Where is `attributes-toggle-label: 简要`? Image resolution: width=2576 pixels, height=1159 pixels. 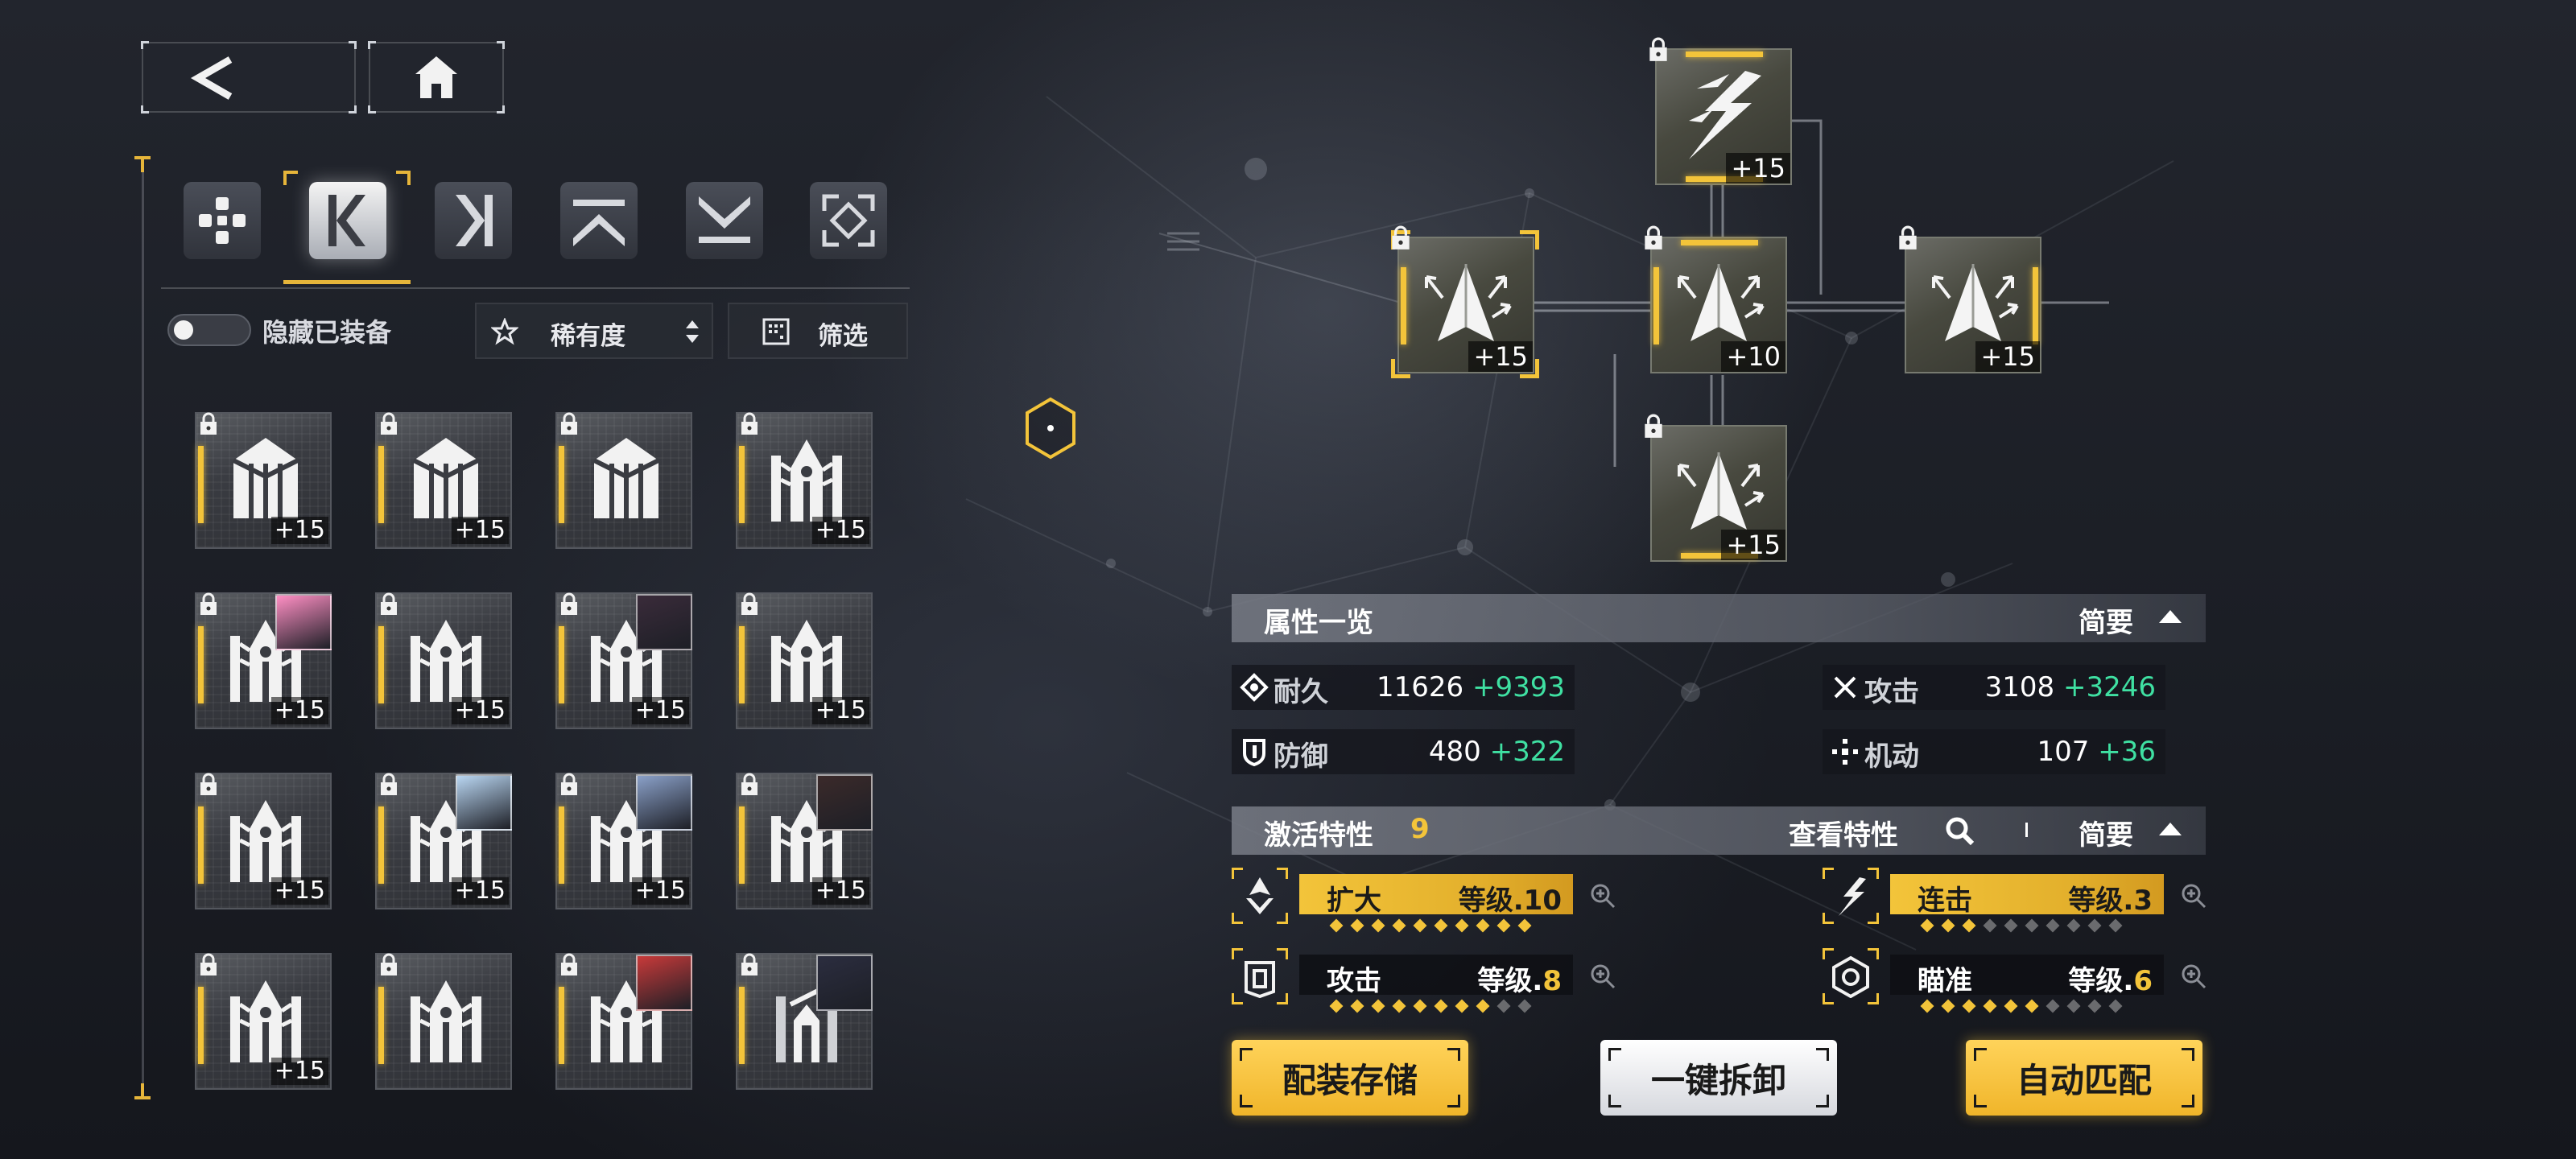
attributes-toggle-label: 简要 is located at coordinates (2106, 623).